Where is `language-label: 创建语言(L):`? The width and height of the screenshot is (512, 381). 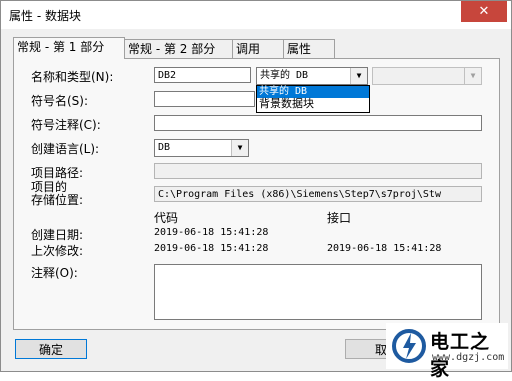 language-label: 创建语言(L): is located at coordinates (65, 149).